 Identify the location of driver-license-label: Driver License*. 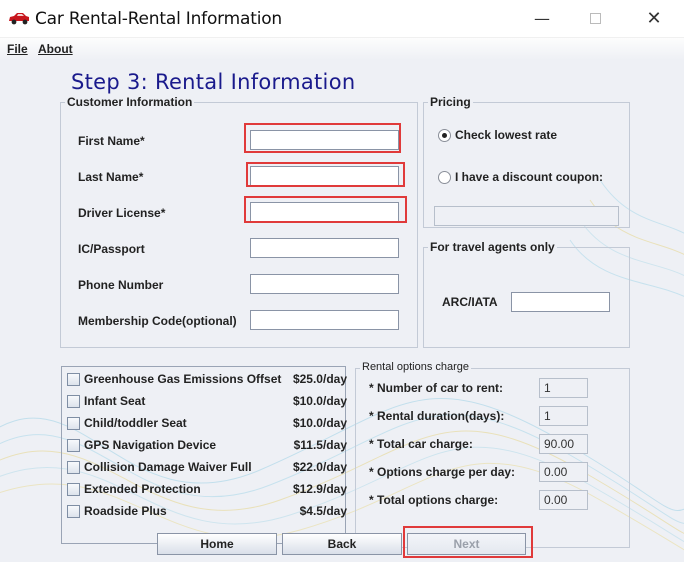
(122, 213).